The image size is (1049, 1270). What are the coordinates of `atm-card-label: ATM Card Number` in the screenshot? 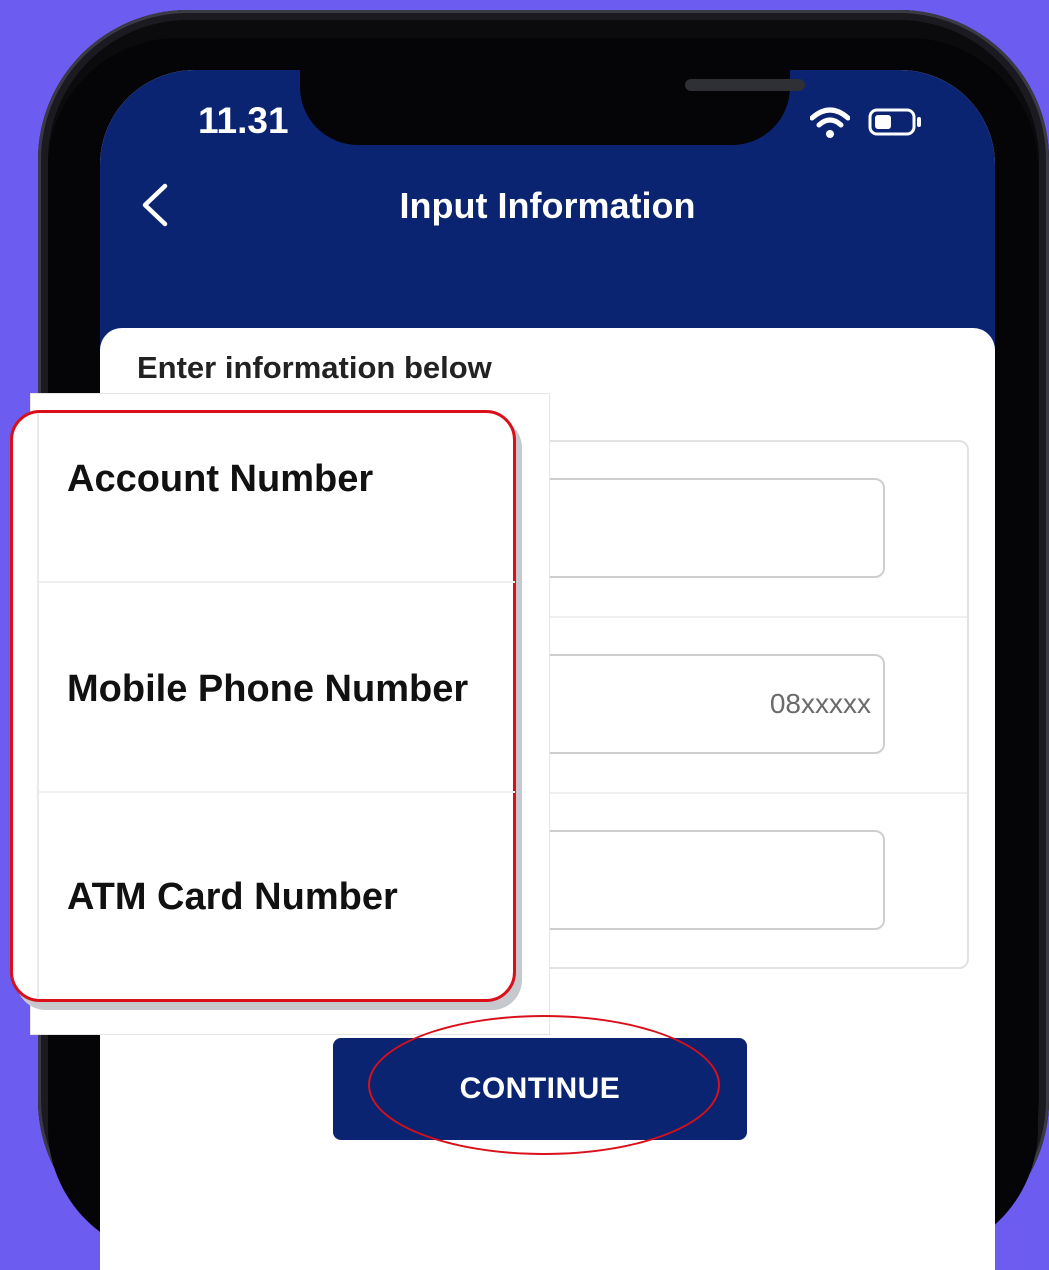 It's located at (232, 897).